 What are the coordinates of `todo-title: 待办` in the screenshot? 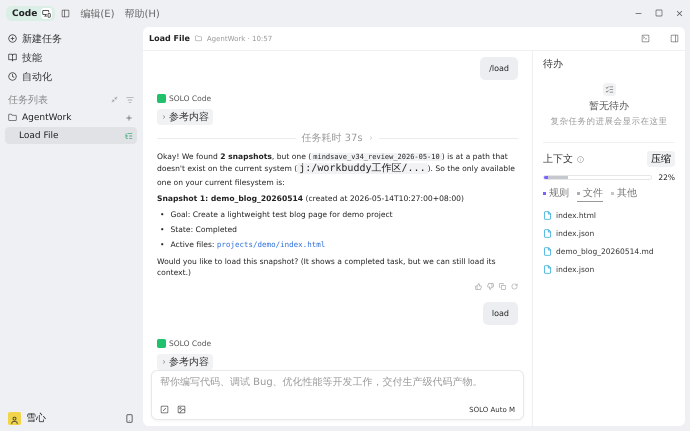 It's located at (553, 64).